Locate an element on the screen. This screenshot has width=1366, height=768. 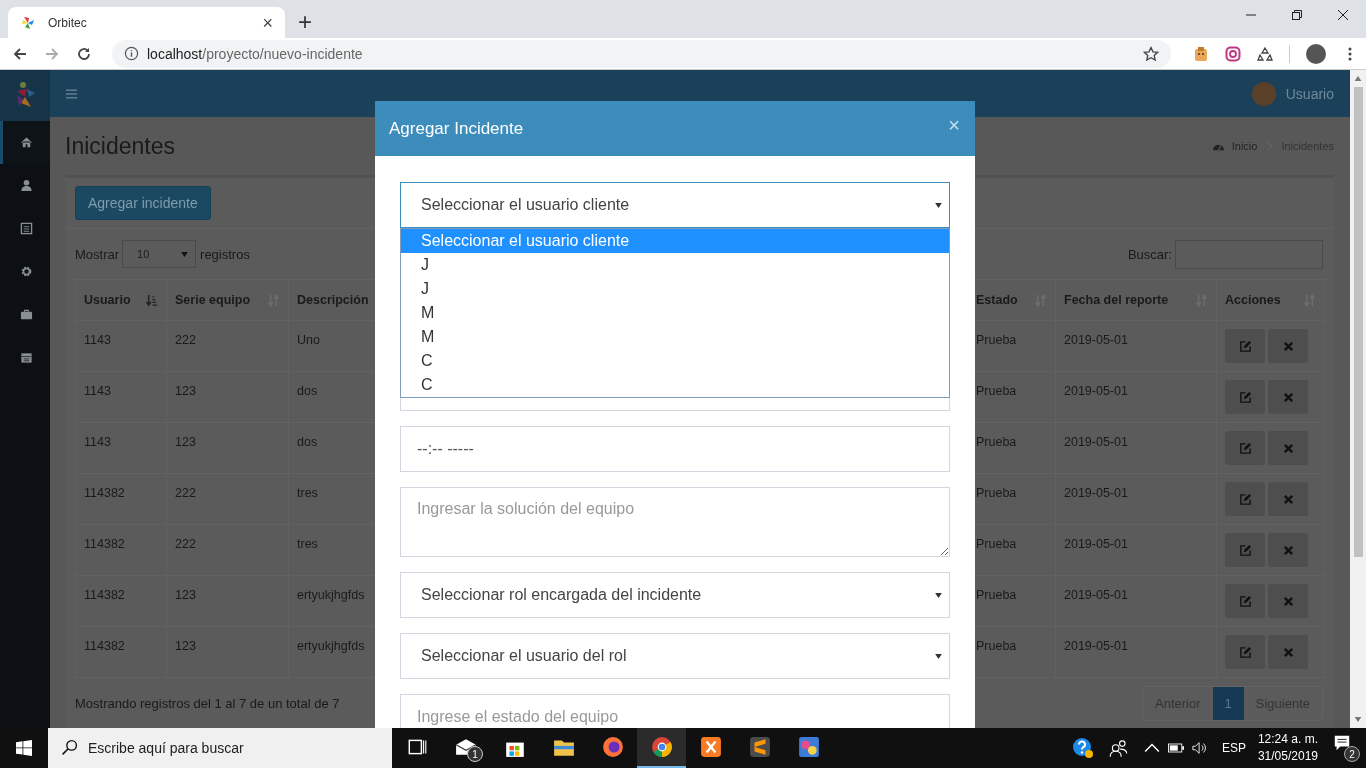
select-field: Seleccionar el usuario del rol is located at coordinates (675, 656).